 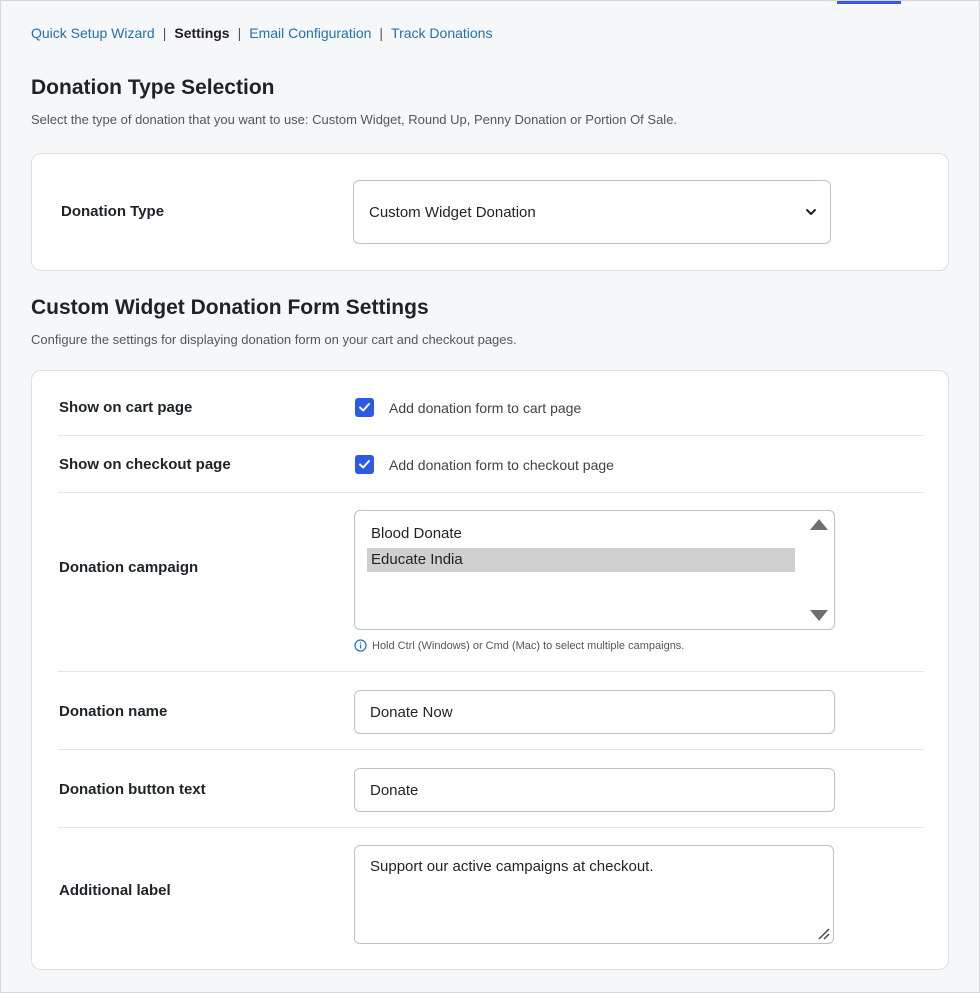 I want to click on show-on-cart-checkbox, so click(x=364, y=407).